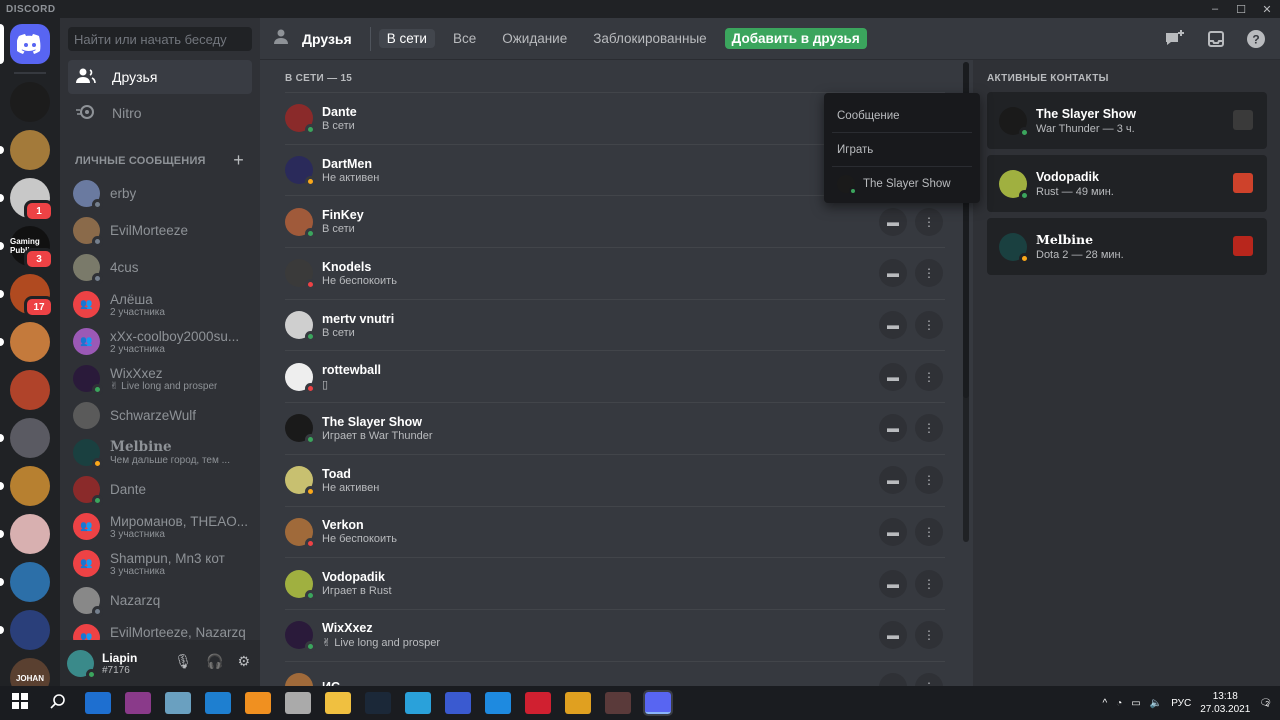 The width and height of the screenshot is (1280, 720). Describe the element at coordinates (498, 703) in the screenshot. I see `react-app-icon` at that location.